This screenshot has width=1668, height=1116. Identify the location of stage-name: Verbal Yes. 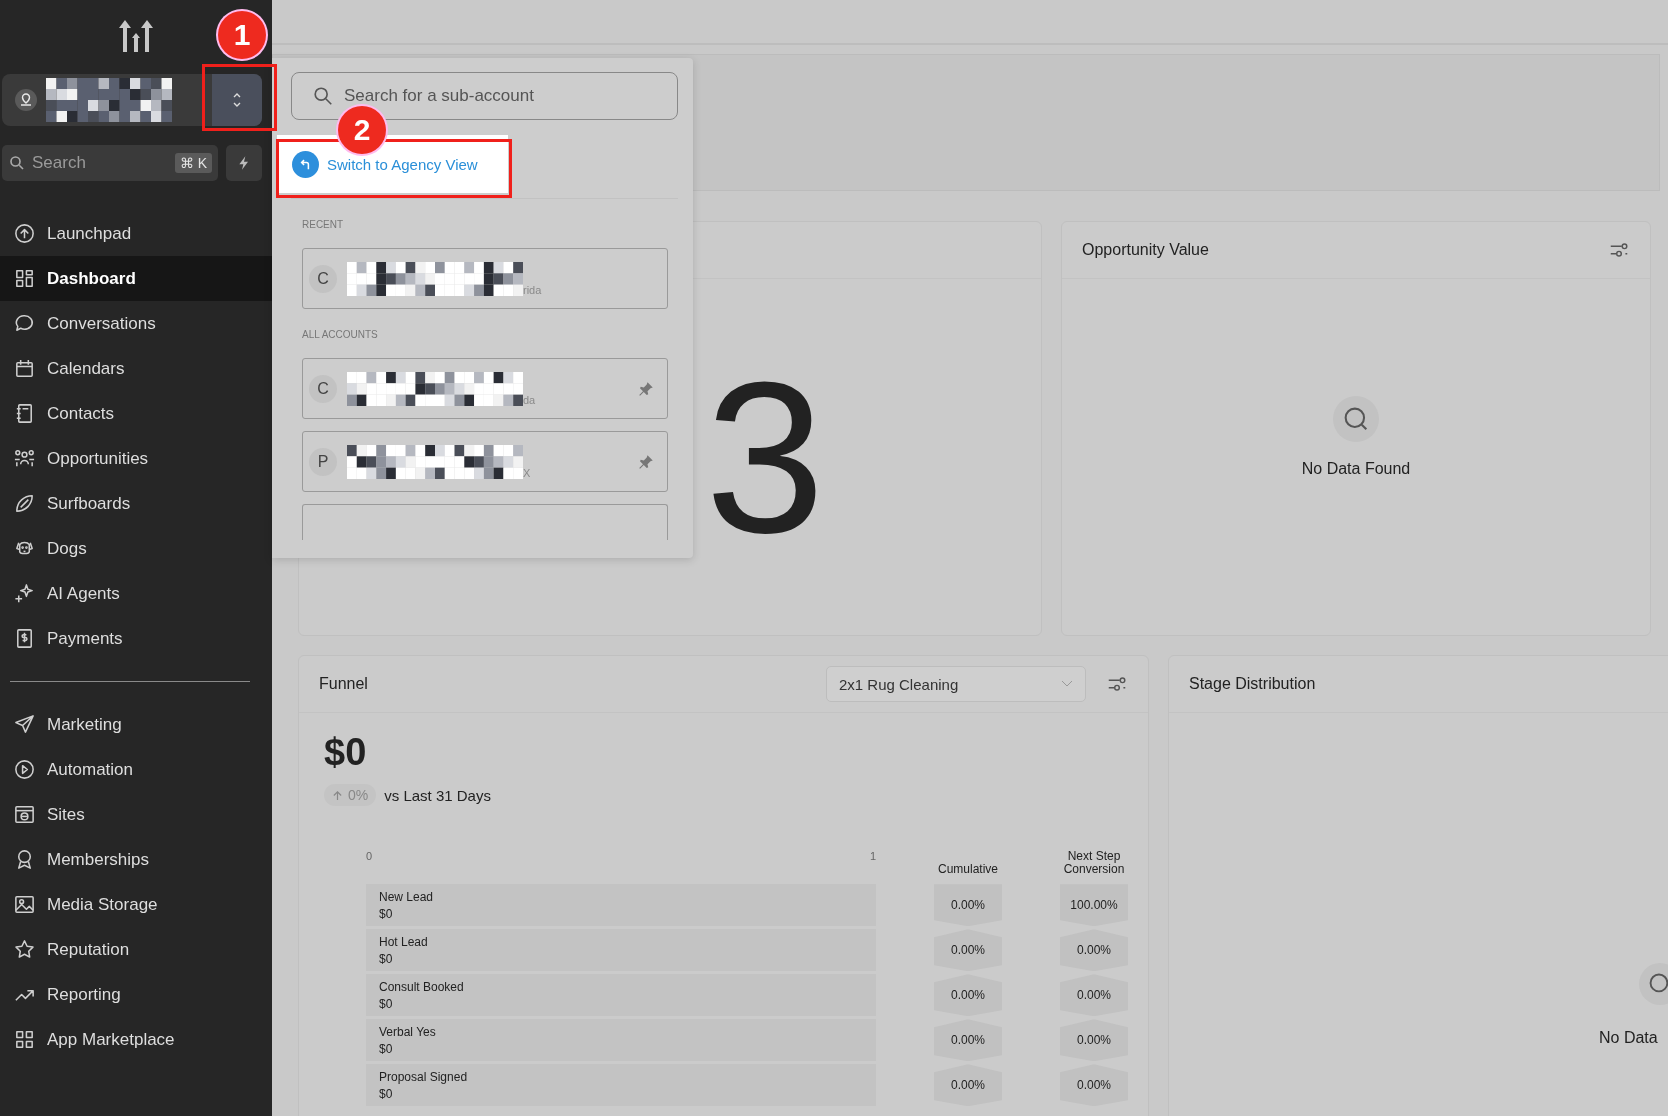
(408, 1031).